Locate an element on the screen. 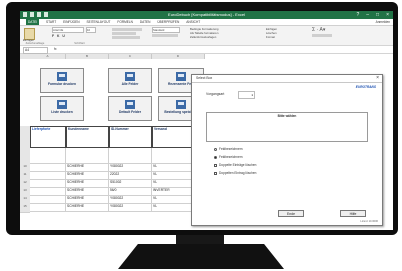 This screenshot has height=271, width=402. monitor-stand is located at coordinates (201, 256).